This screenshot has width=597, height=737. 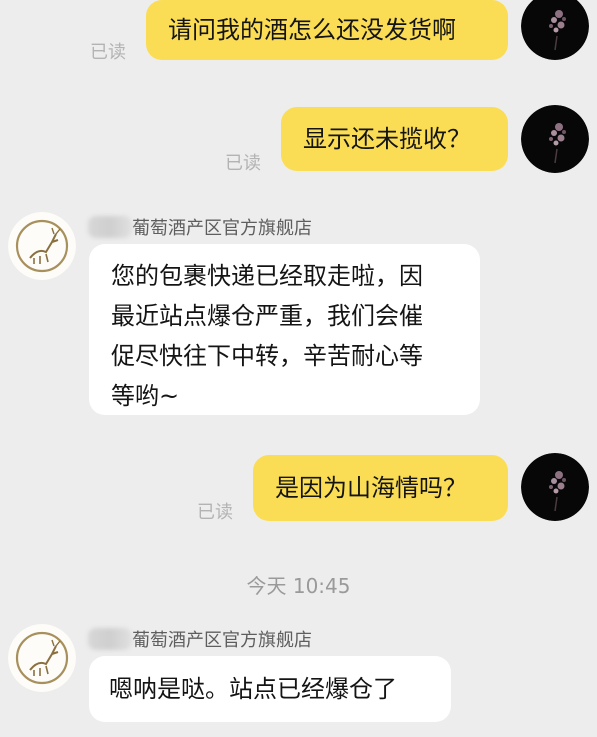 I want to click on message-bubble-incoming: 嗯呐是哒。站点已经爆仓了, so click(x=270, y=689).